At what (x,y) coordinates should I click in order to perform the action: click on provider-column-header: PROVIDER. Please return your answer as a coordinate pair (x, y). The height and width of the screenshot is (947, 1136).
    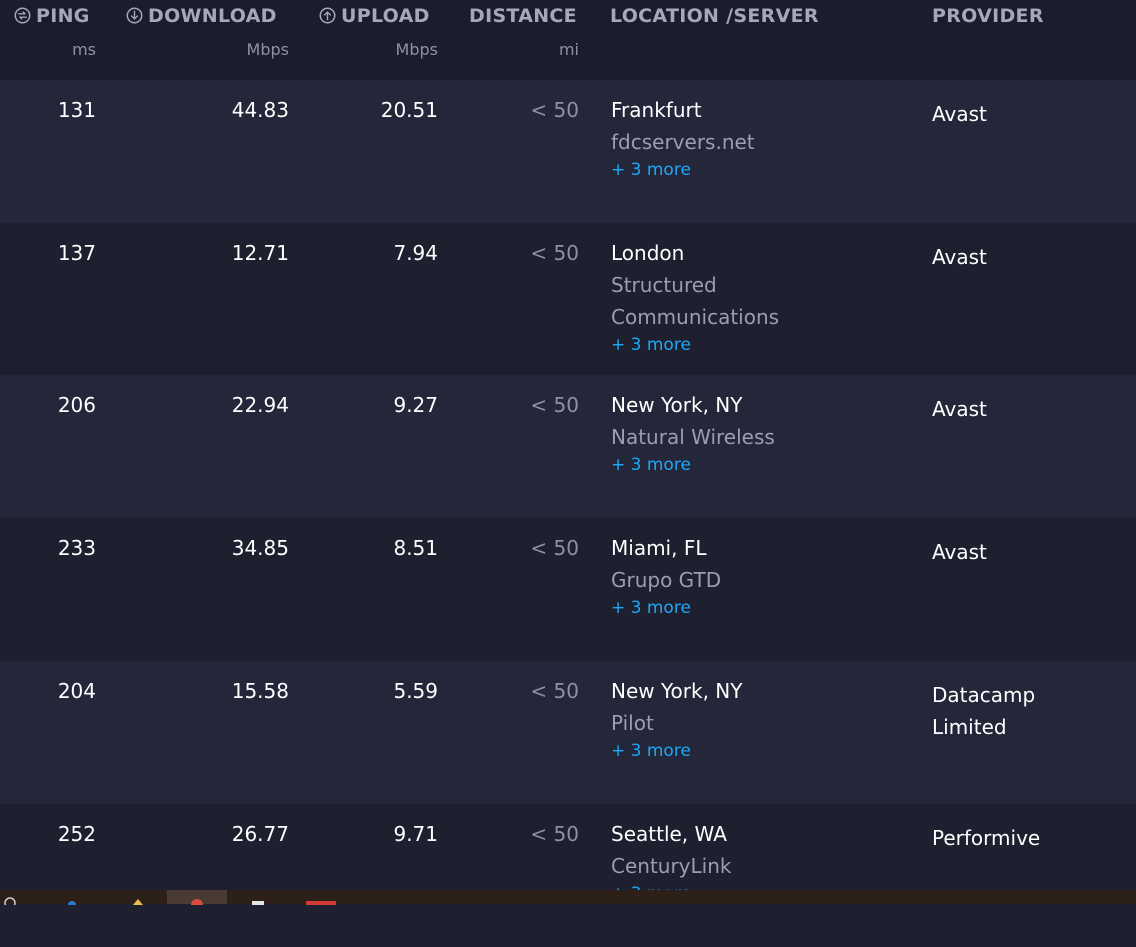
    Looking at the image, I should click on (988, 16).